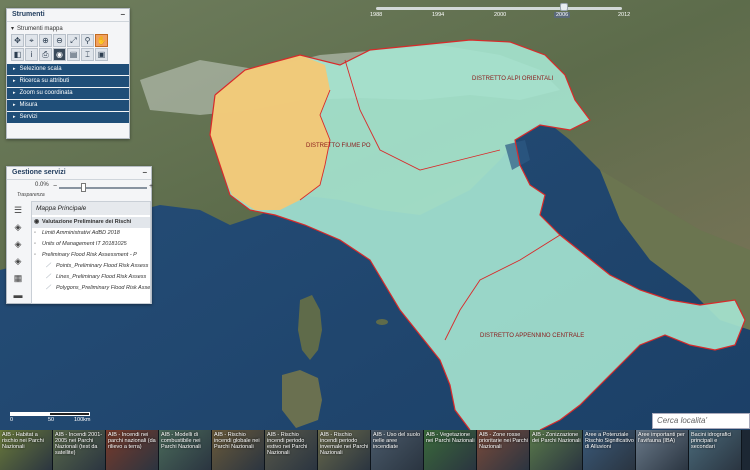  Describe the element at coordinates (562, 15) in the screenshot. I see `timeline-year-2006: 2006` at that location.